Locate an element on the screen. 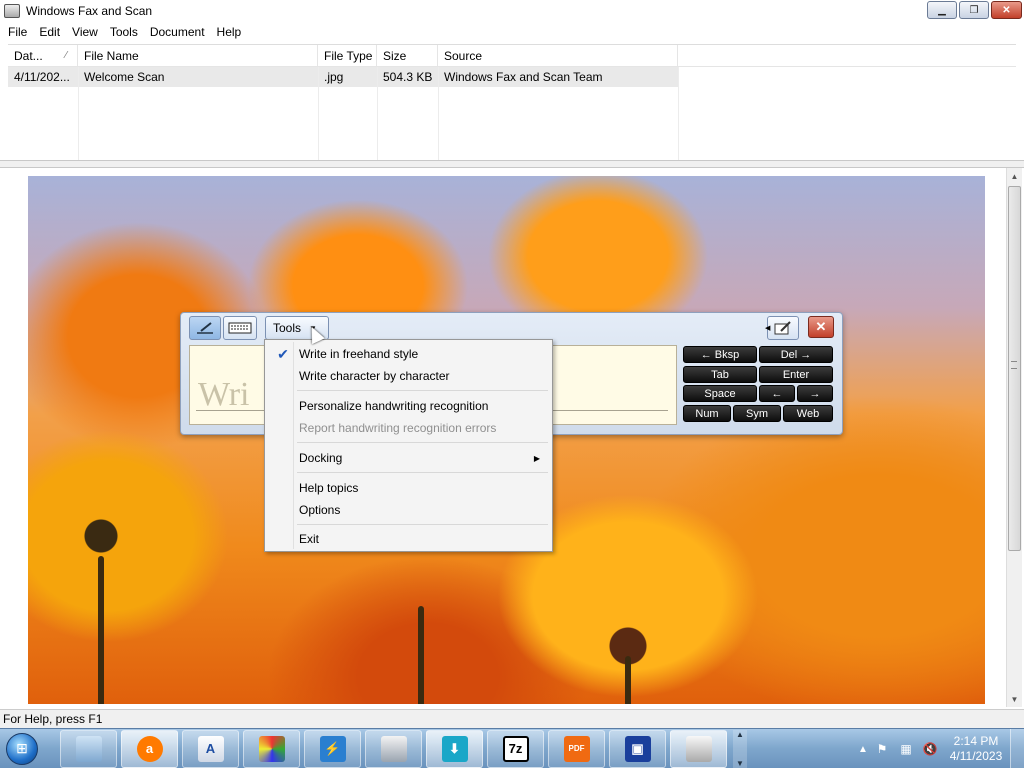 The image size is (1024, 768). clock: 2:14 PM 4/11/2023 is located at coordinates (976, 749).